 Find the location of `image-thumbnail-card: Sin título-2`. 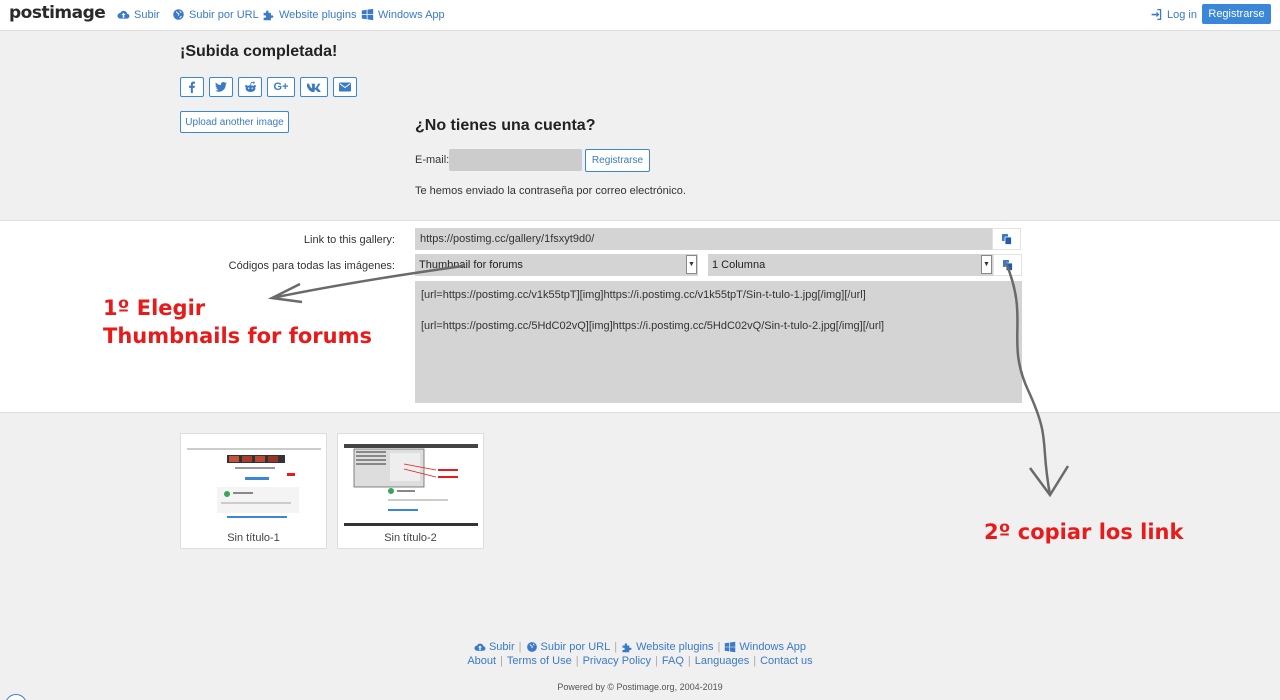

image-thumbnail-card: Sin título-2 is located at coordinates (410, 491).